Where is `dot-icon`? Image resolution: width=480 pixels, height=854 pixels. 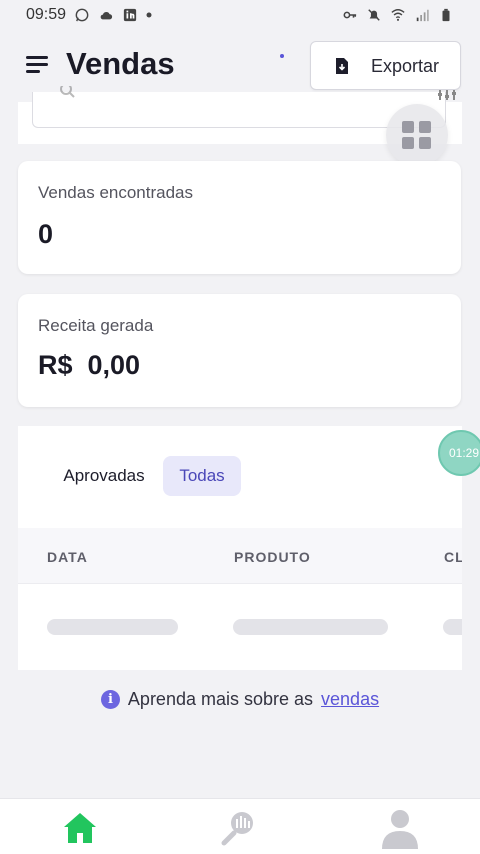
dot-icon is located at coordinates (149, 15).